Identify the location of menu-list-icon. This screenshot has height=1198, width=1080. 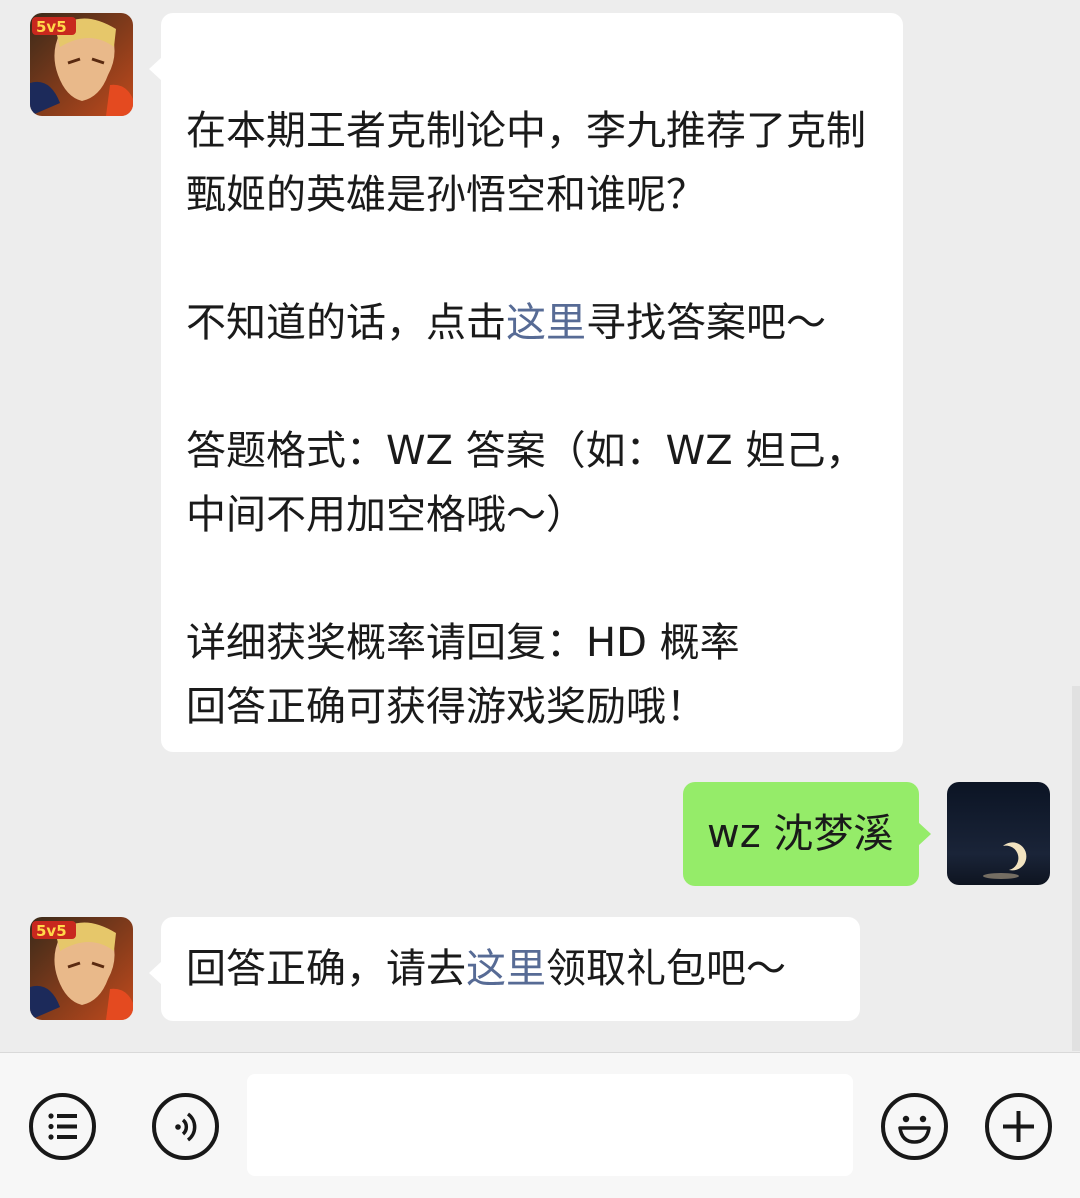
(62, 1126).